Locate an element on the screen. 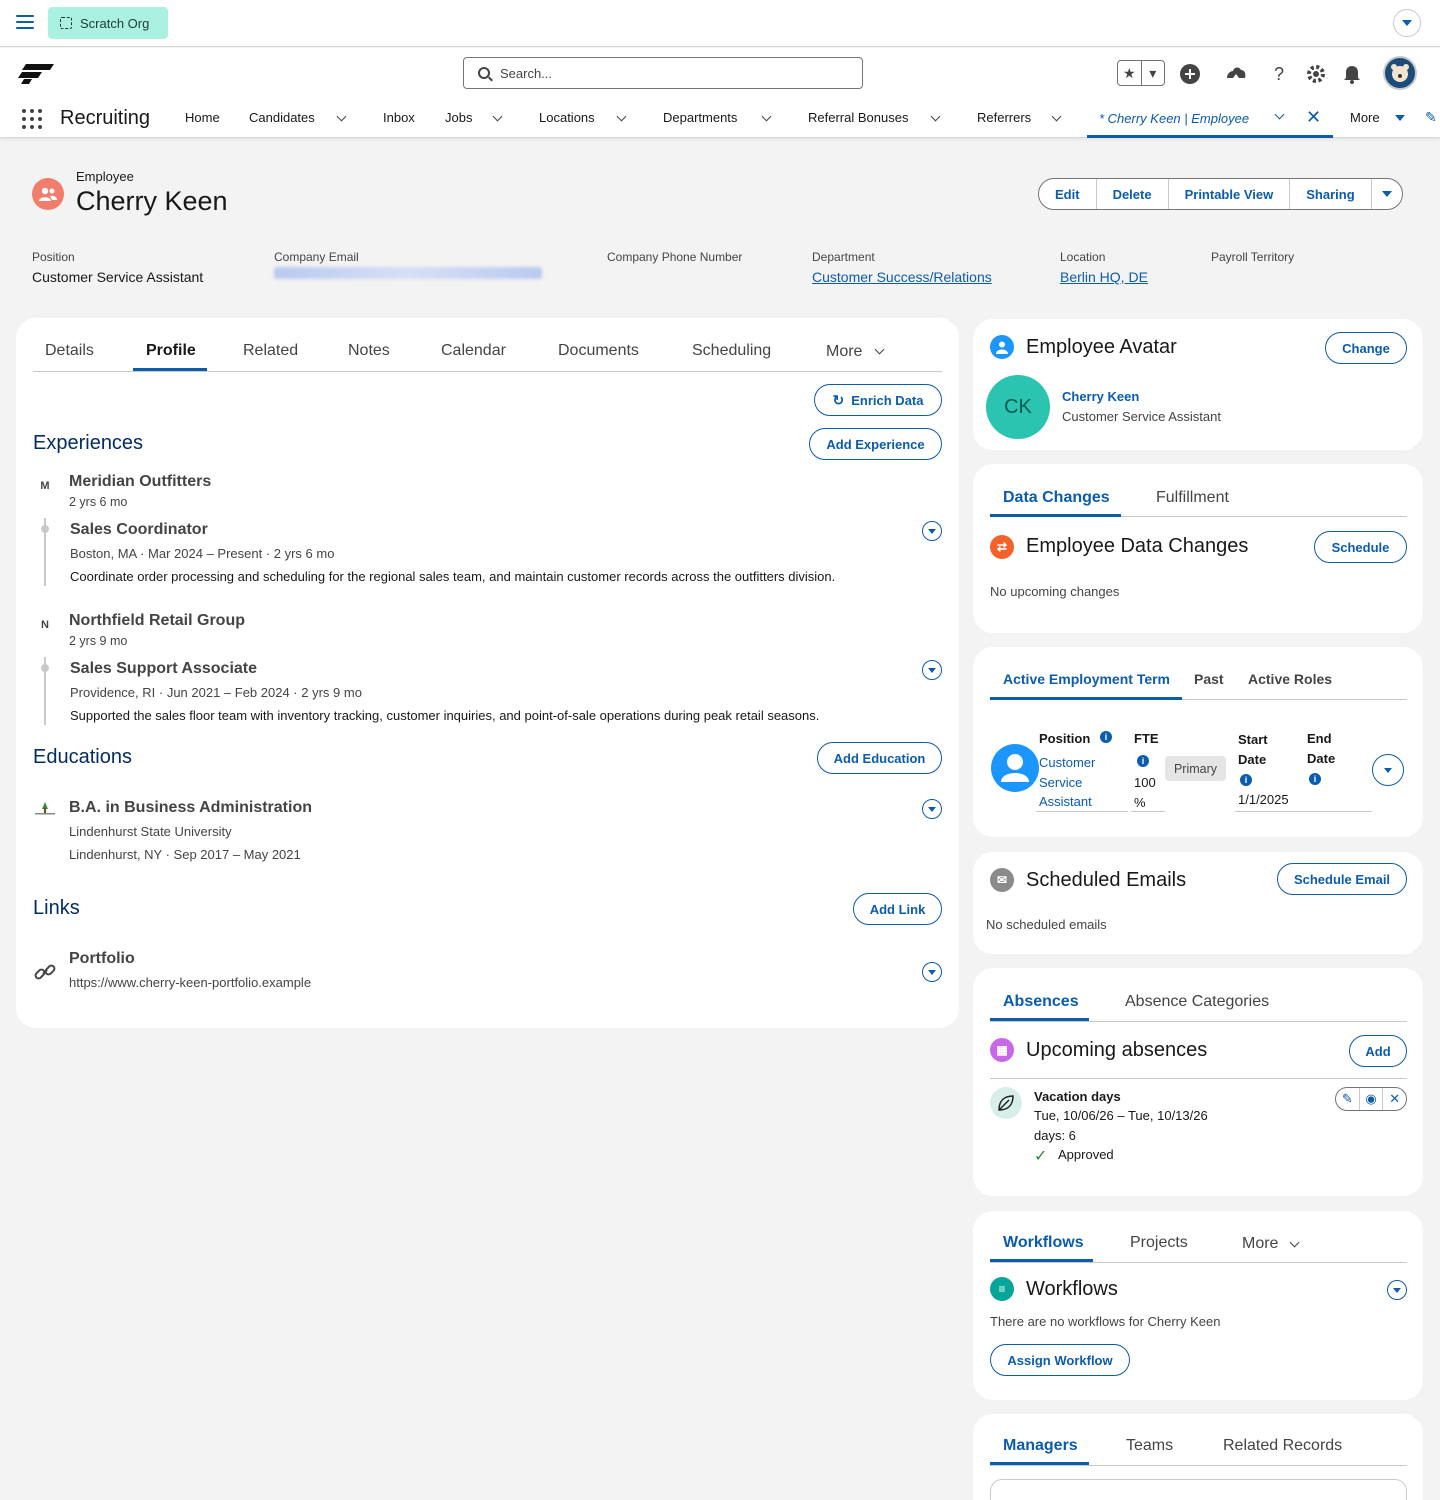  field-label: Company Phone Number is located at coordinates (675, 257).